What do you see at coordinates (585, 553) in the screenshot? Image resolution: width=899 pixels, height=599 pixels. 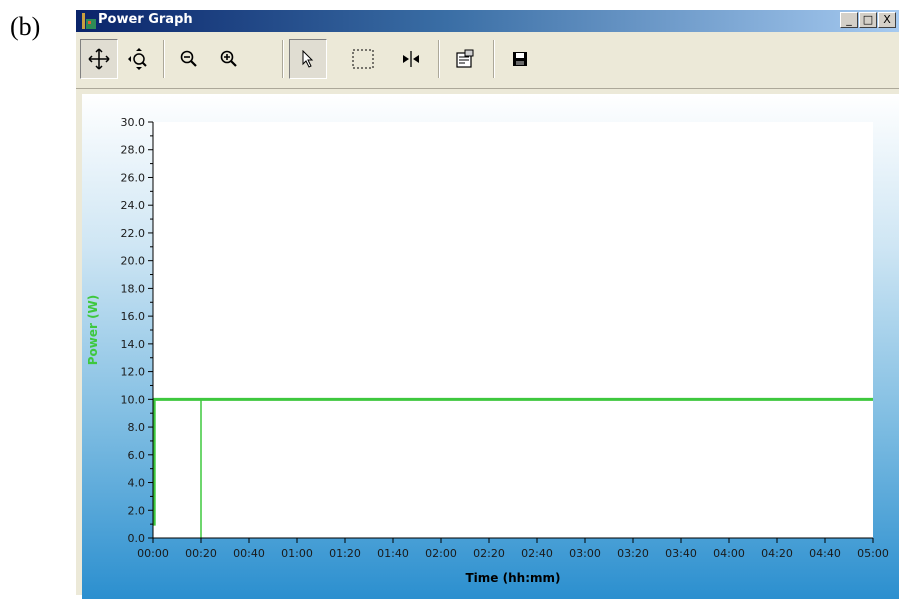 I see `x-tick-label: 03:00` at bounding box center [585, 553].